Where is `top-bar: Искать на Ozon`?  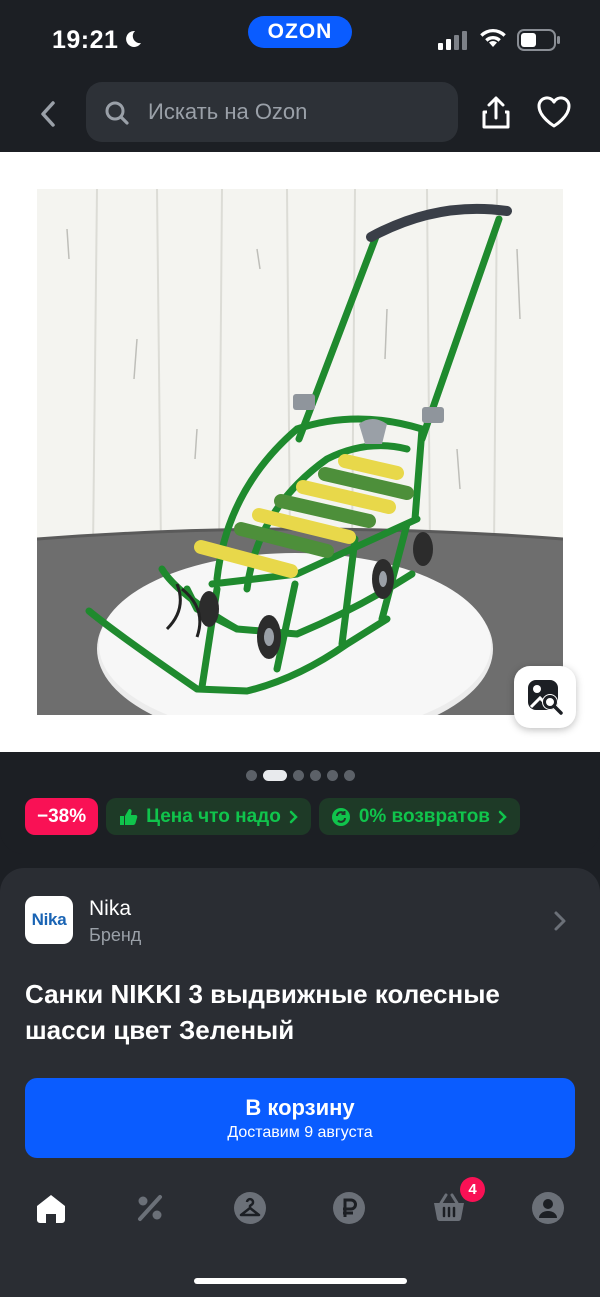
top-bar: Искать на Ozon is located at coordinates (300, 116).